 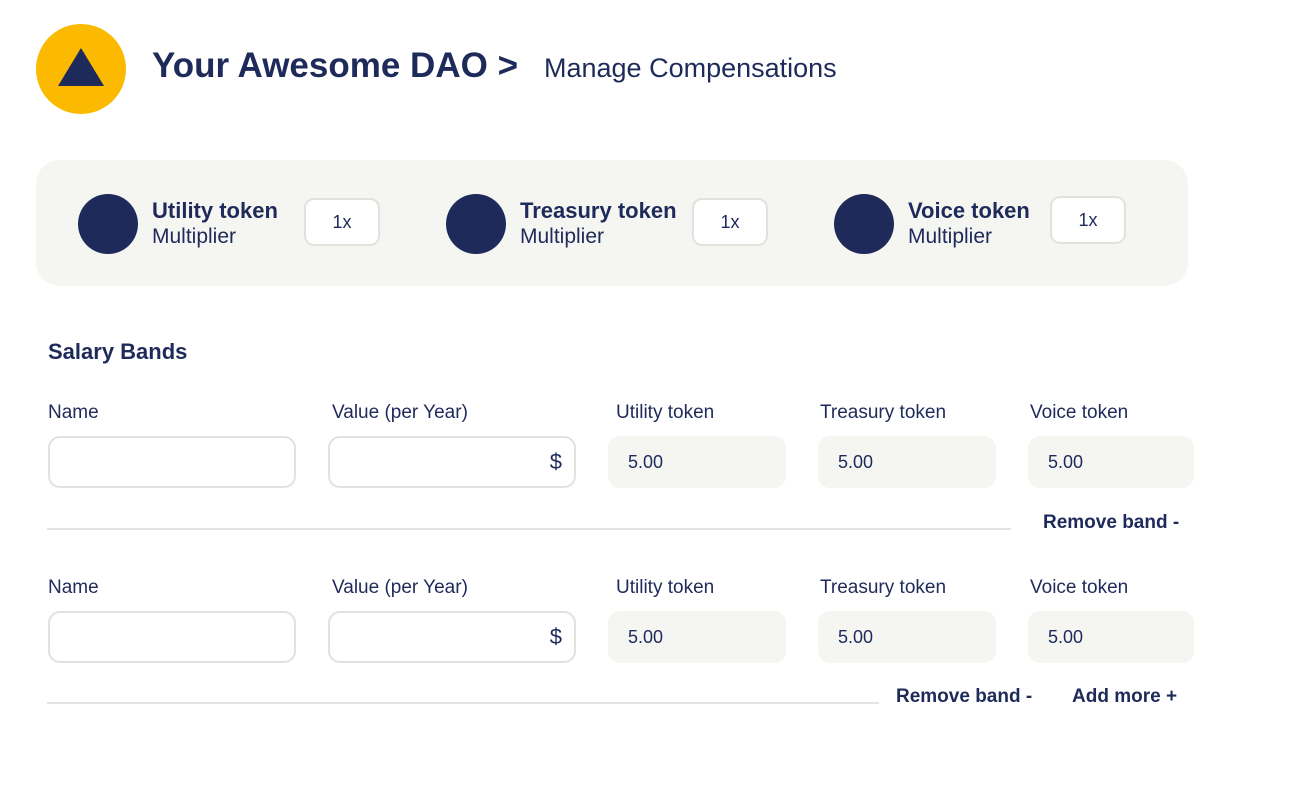 I want to click on chevron-right-icon: >, so click(x=508, y=65).